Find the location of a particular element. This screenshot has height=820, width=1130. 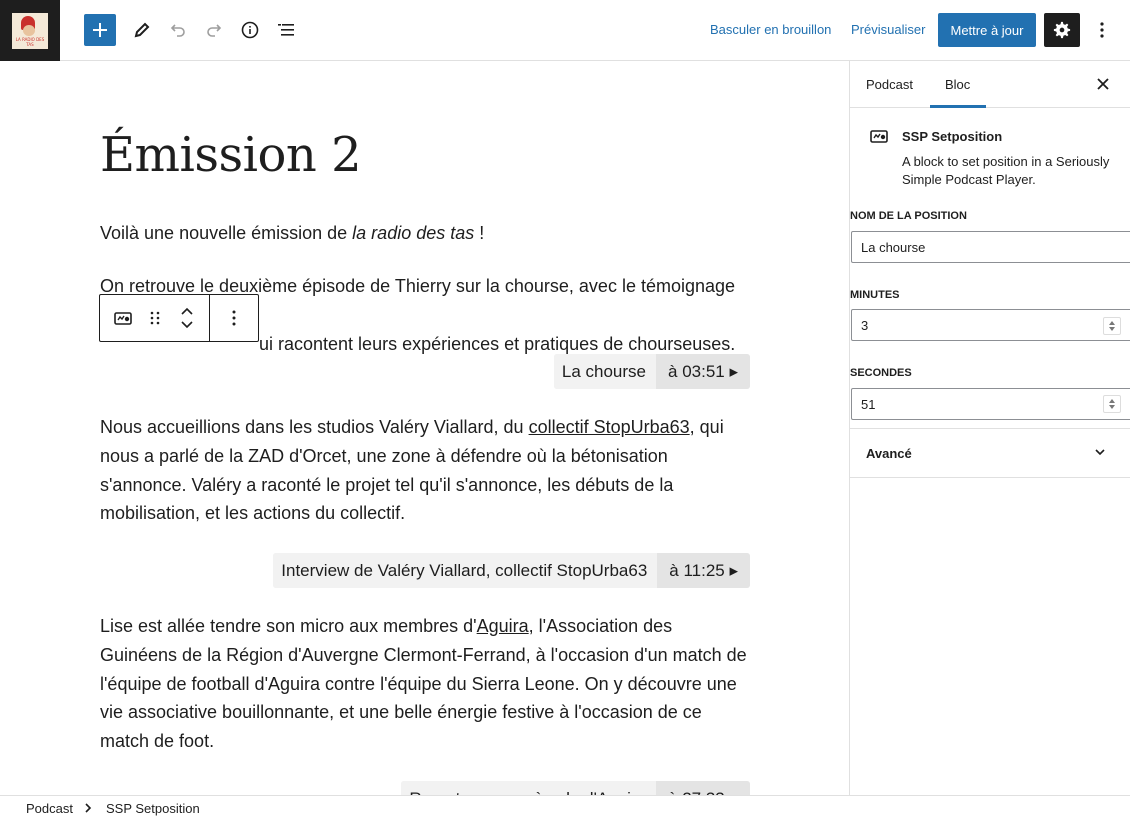

block-title: SSP Setposition is located at coordinates (952, 136).